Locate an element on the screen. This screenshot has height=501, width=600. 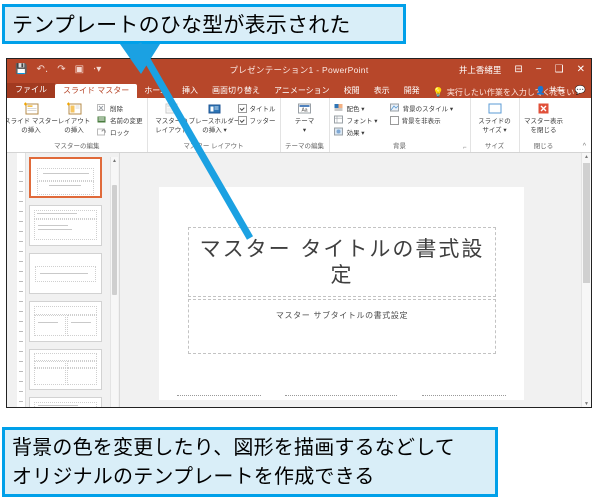
close-master-view-icon is located at coordinates (543, 108).